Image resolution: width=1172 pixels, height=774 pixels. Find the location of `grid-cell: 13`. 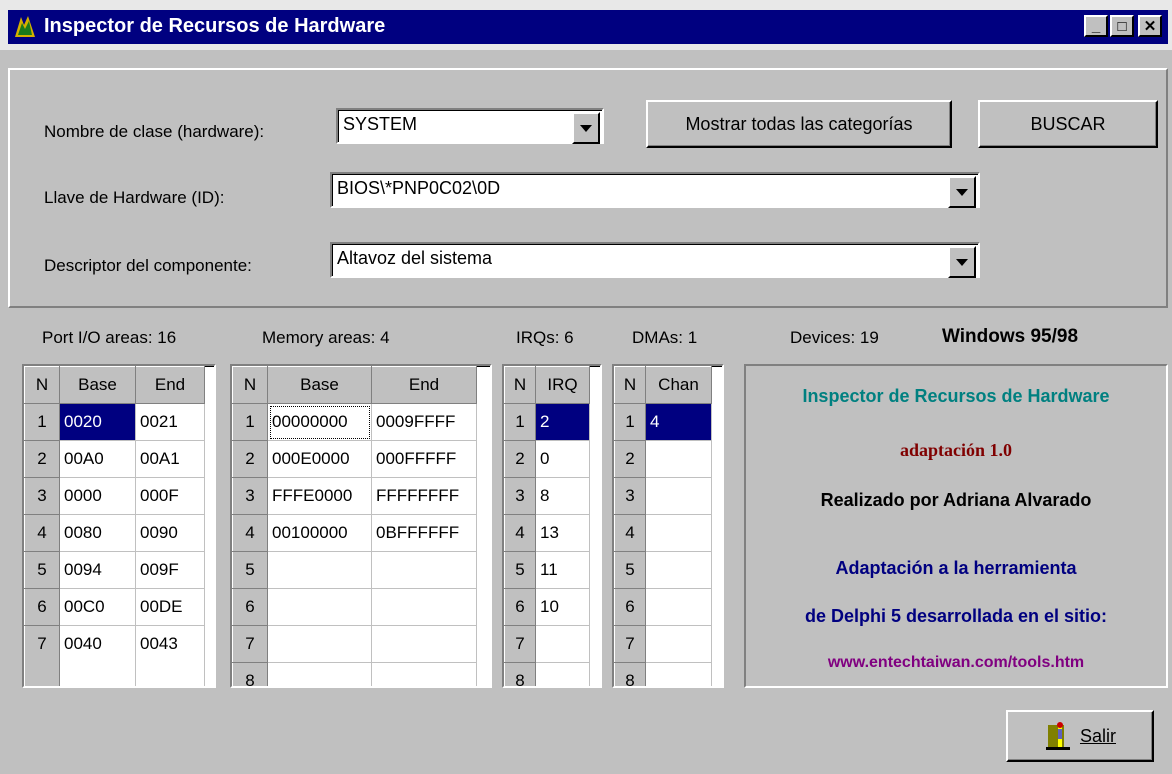

grid-cell: 13 is located at coordinates (562, 533).